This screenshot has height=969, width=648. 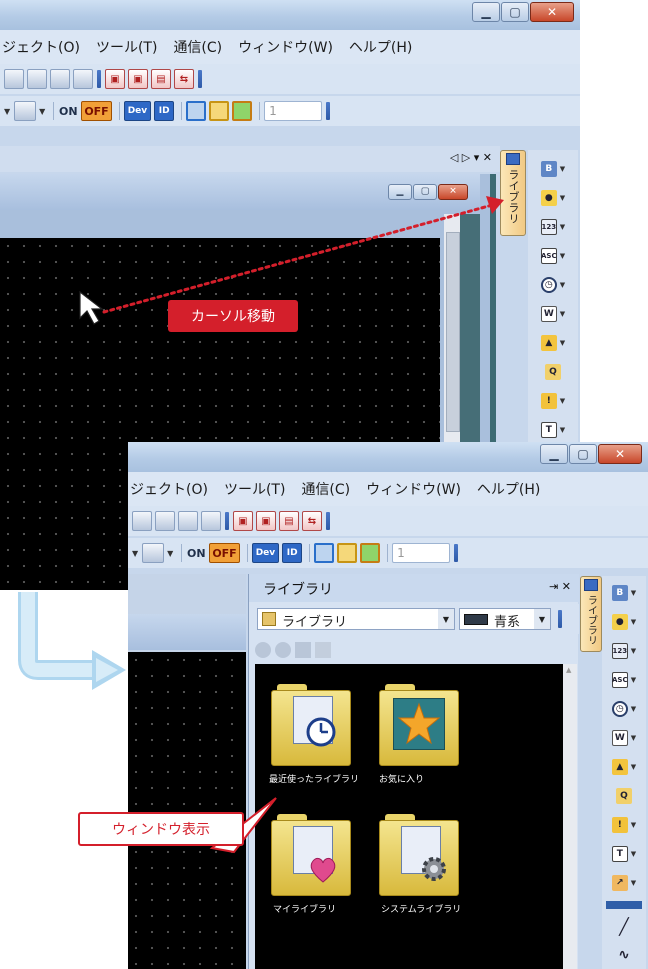 I want to click on inner-maximize-button: ▢, so click(x=425, y=192).